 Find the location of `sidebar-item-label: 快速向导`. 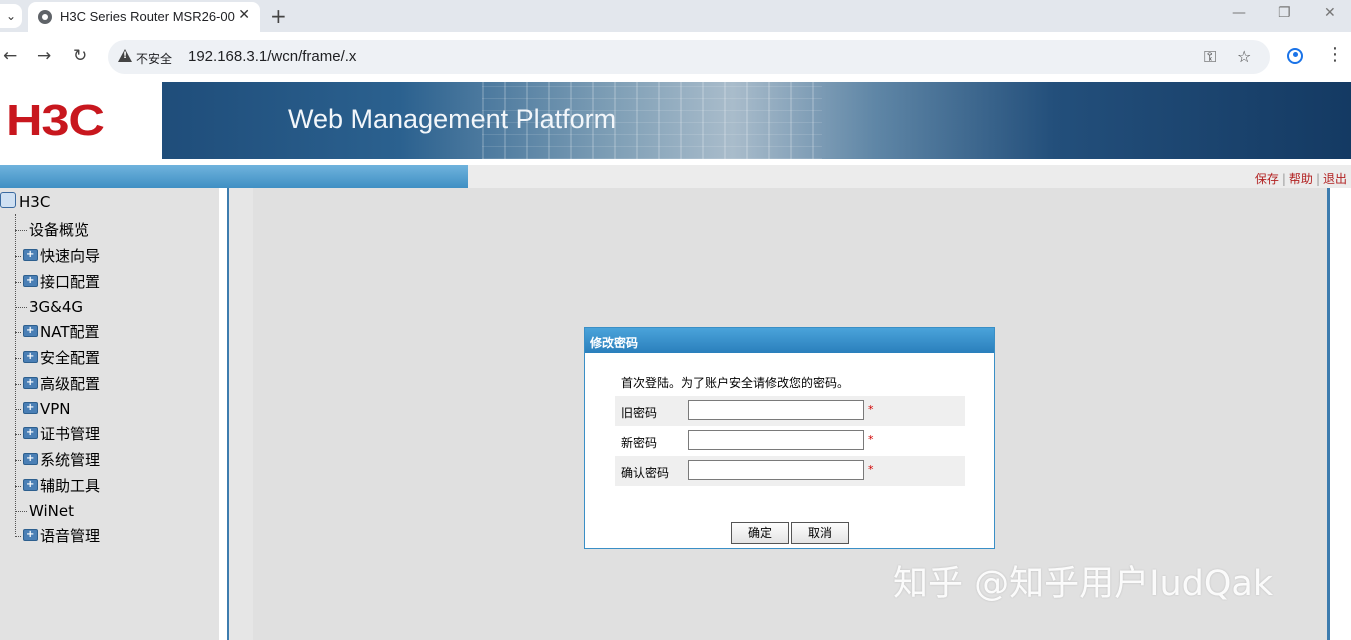

sidebar-item-label: 快速向导 is located at coordinates (70, 256).